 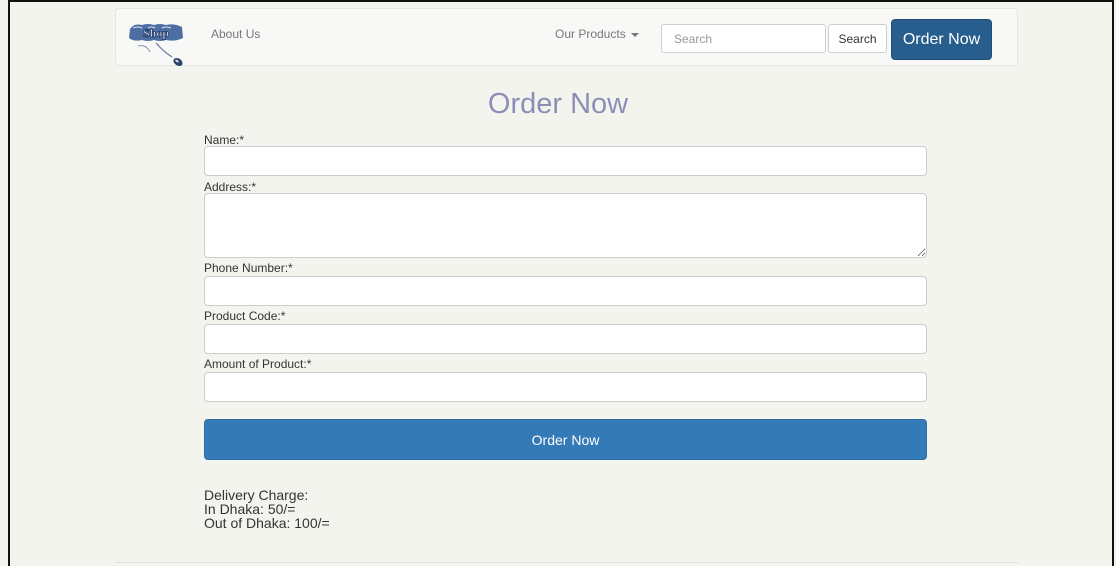 I want to click on amount-label: Amount of Product:*, so click(x=258, y=364).